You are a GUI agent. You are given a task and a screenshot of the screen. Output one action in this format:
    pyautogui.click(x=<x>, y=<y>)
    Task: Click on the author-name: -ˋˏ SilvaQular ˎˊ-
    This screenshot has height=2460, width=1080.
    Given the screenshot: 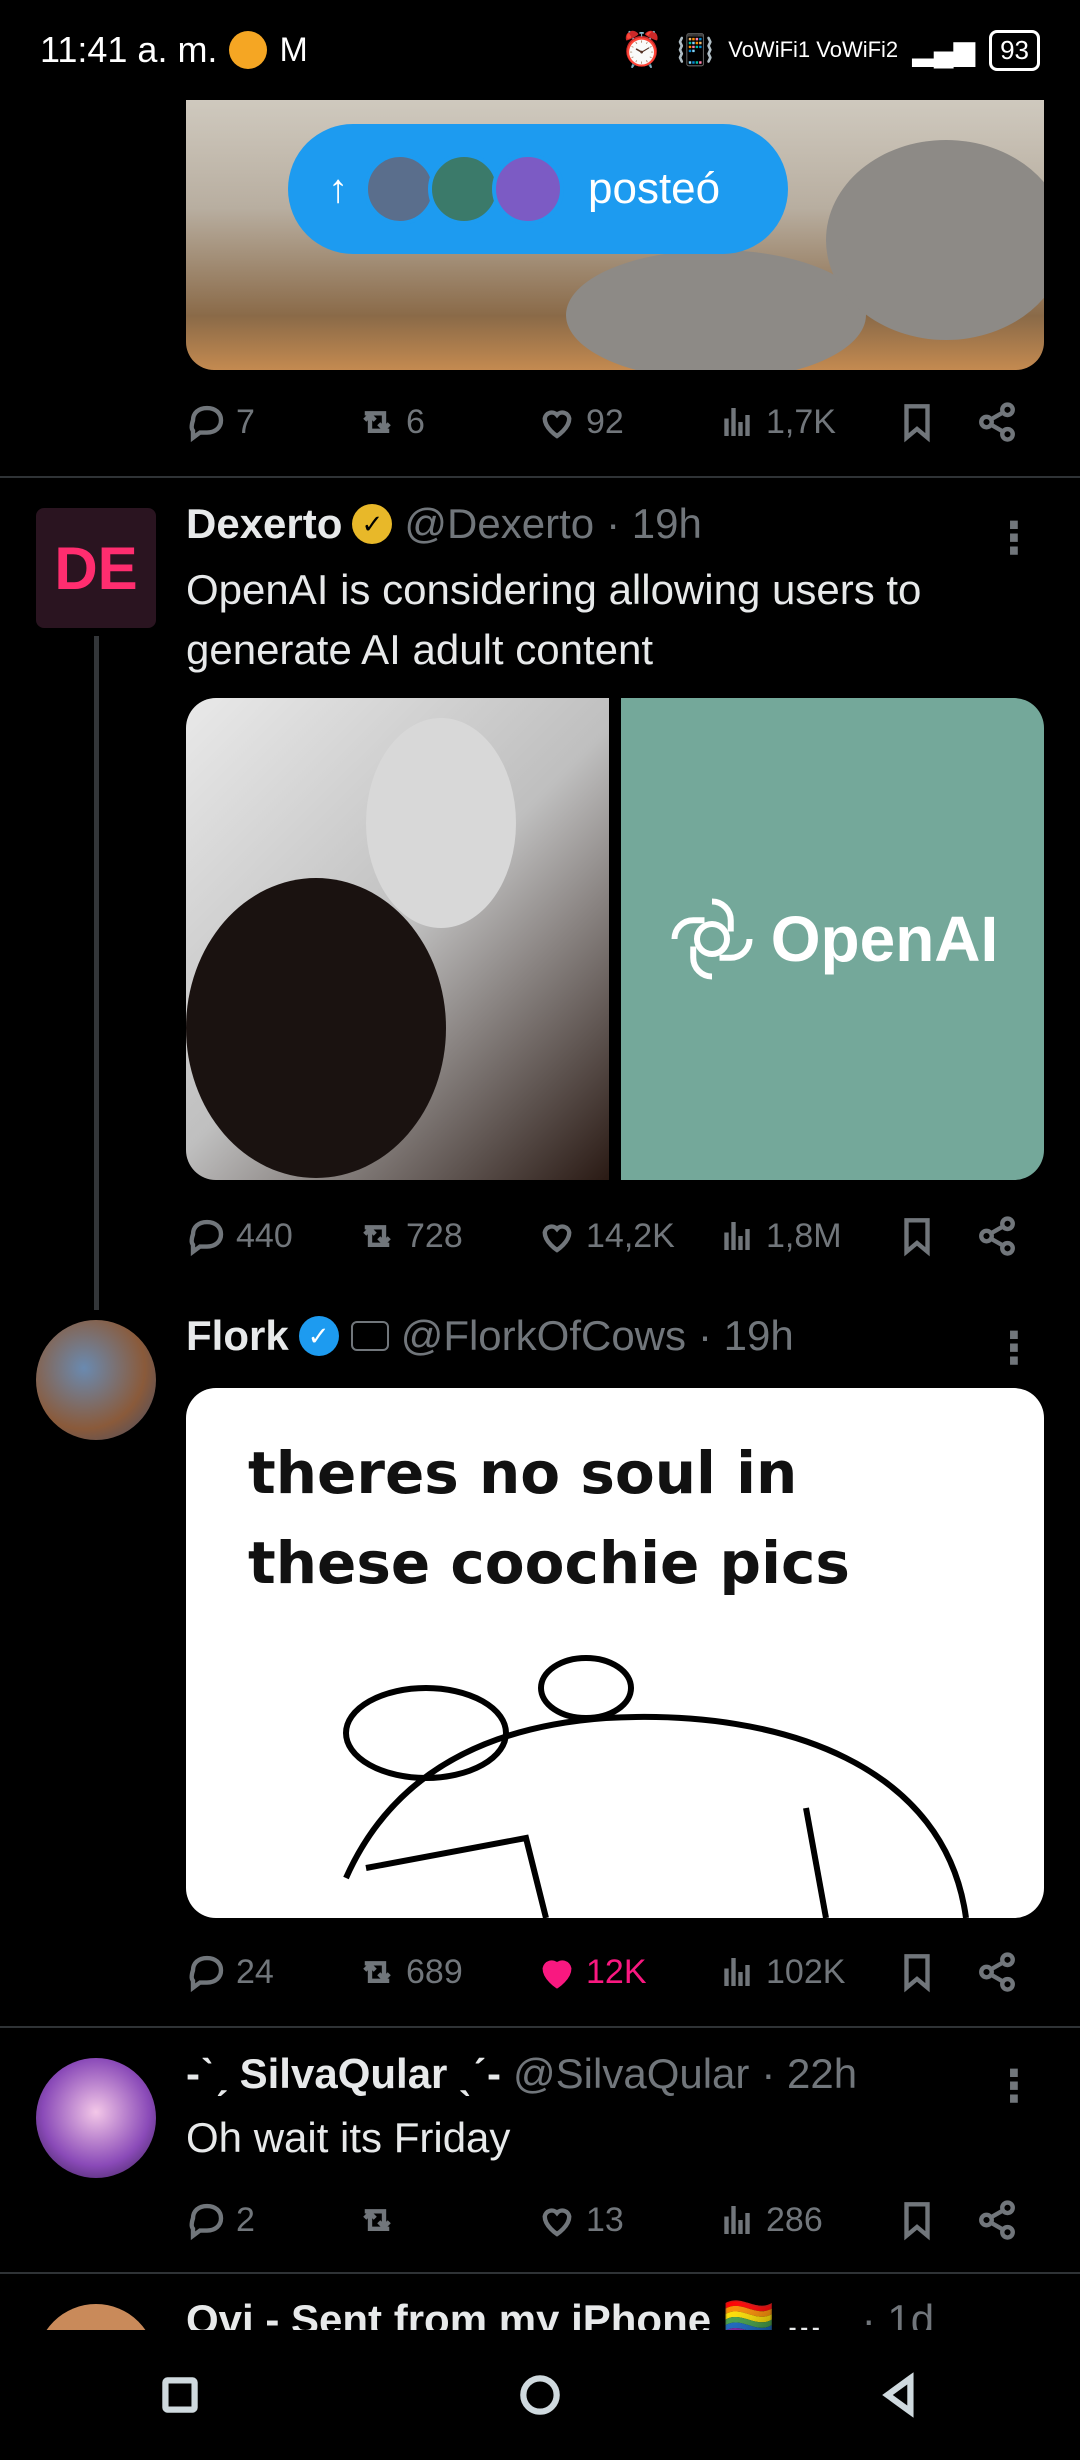 What is the action you would take?
    pyautogui.click(x=343, y=2074)
    